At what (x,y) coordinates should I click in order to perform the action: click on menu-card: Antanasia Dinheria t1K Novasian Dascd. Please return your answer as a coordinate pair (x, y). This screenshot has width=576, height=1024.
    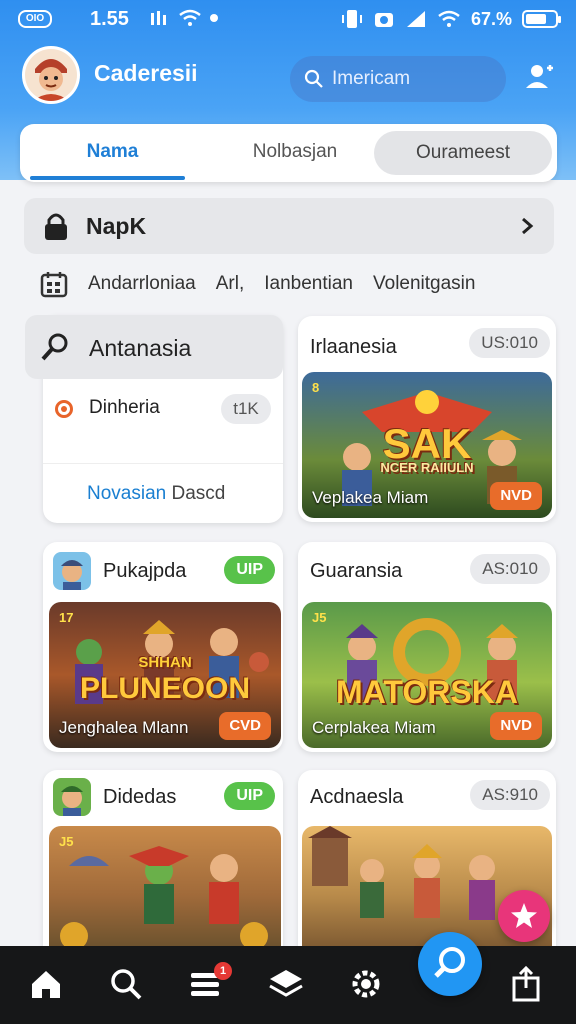
    Looking at the image, I should click on (154, 419).